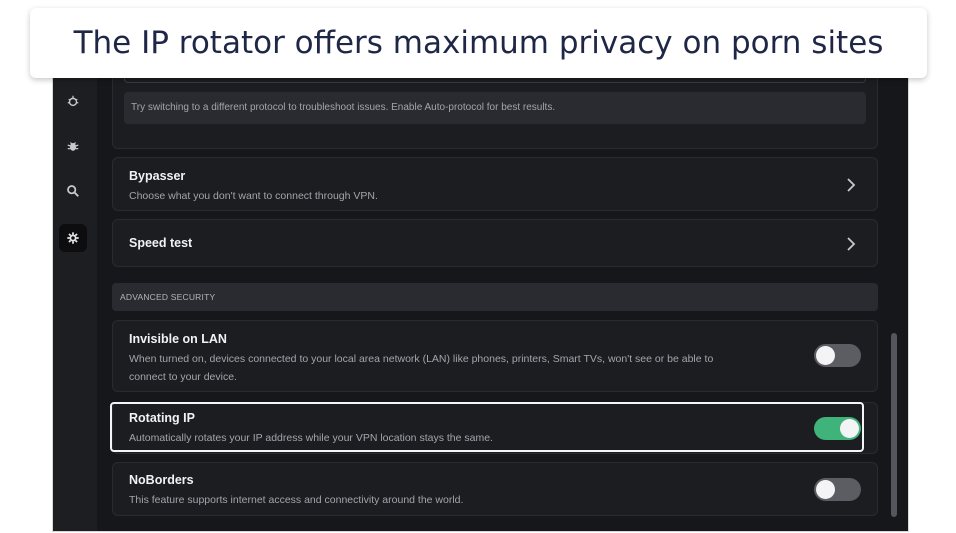 Image resolution: width=956 pixels, height=533 pixels. I want to click on gear-icon, so click(73, 238).